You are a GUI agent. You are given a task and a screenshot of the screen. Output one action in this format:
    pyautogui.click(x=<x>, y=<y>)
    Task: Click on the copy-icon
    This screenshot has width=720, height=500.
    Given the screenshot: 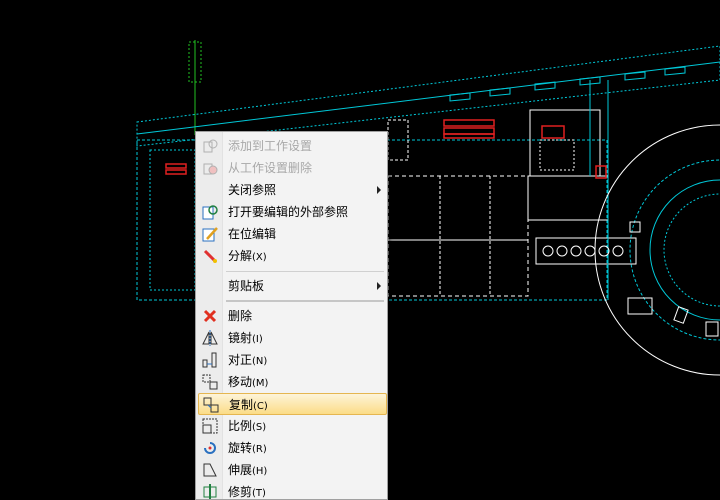 What is the action you would take?
    pyautogui.click(x=211, y=405)
    